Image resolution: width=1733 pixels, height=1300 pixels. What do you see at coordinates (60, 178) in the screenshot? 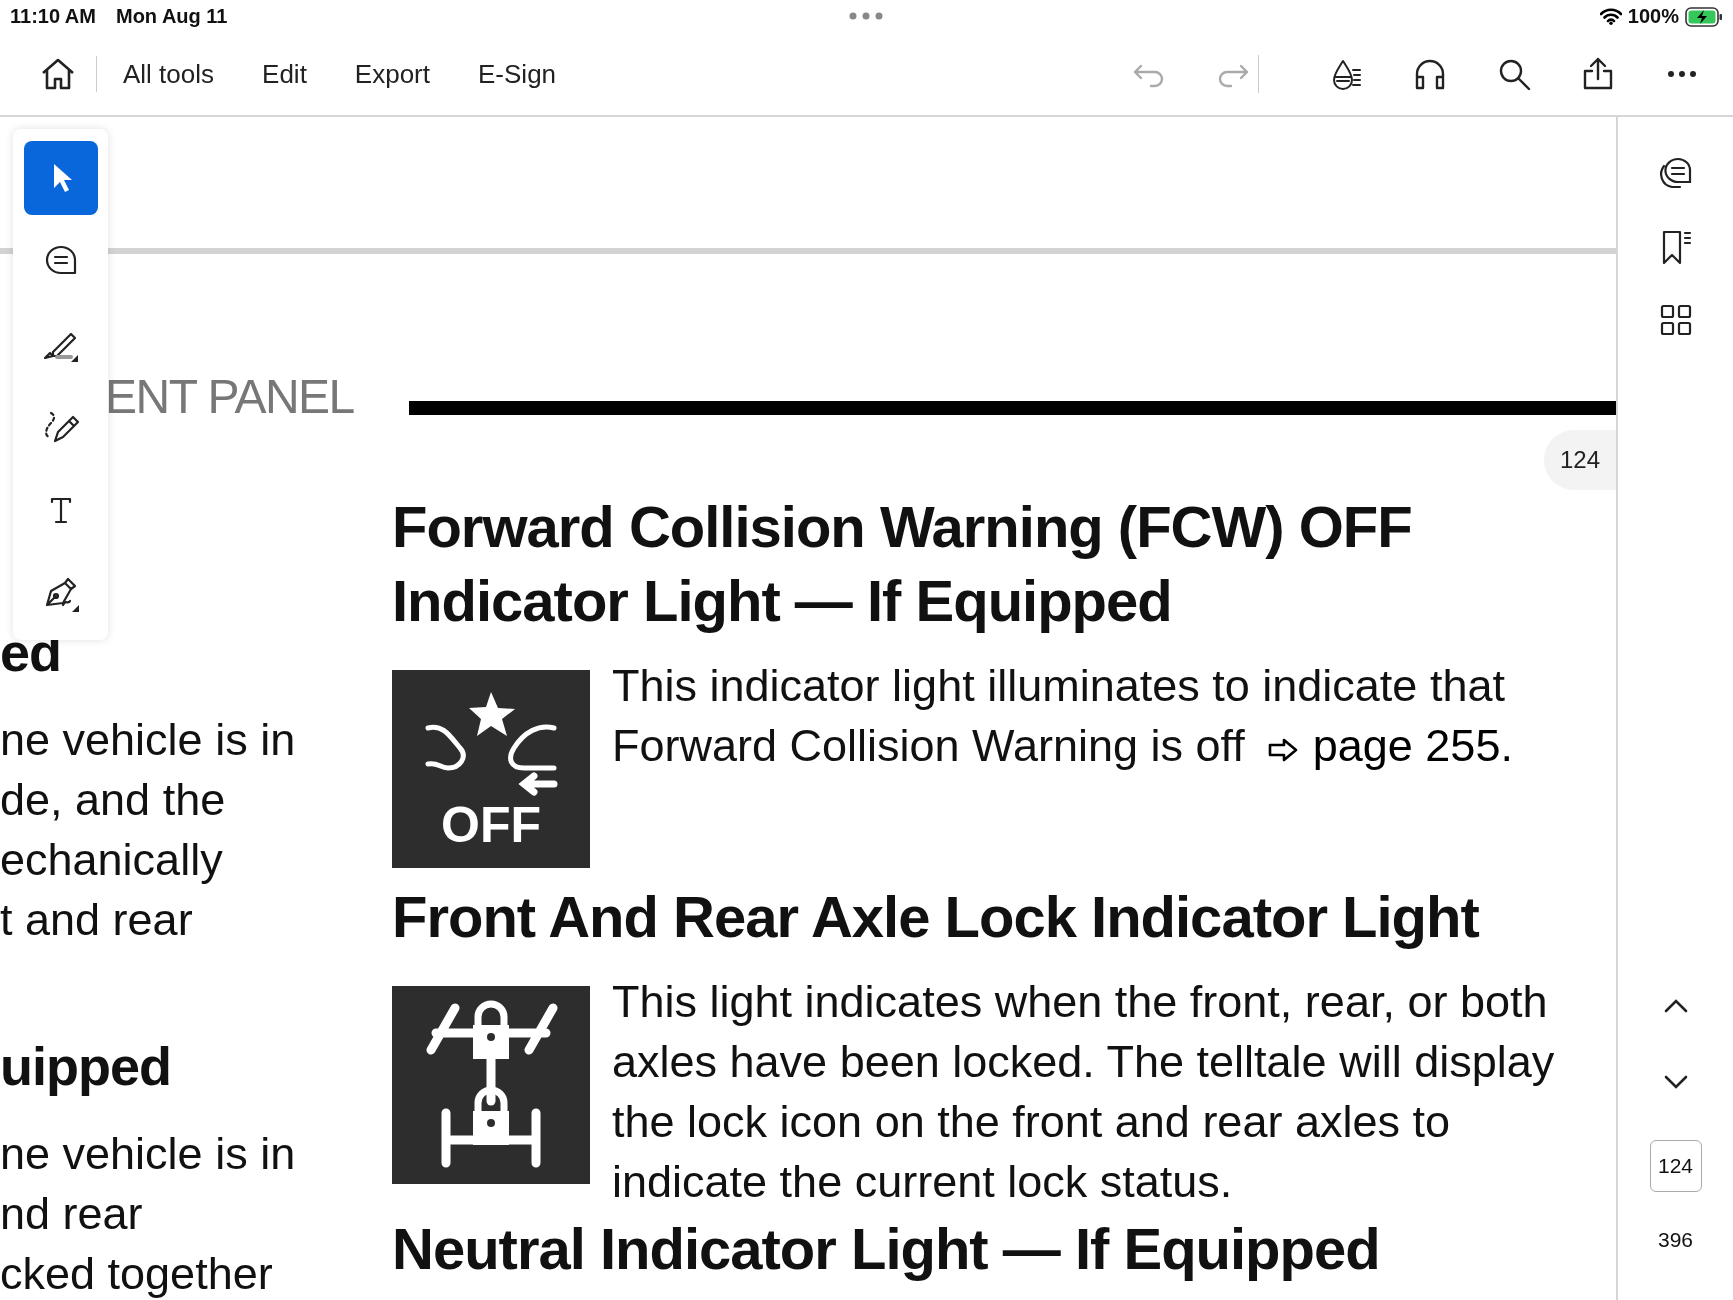
I see `select-tool-icon` at bounding box center [60, 178].